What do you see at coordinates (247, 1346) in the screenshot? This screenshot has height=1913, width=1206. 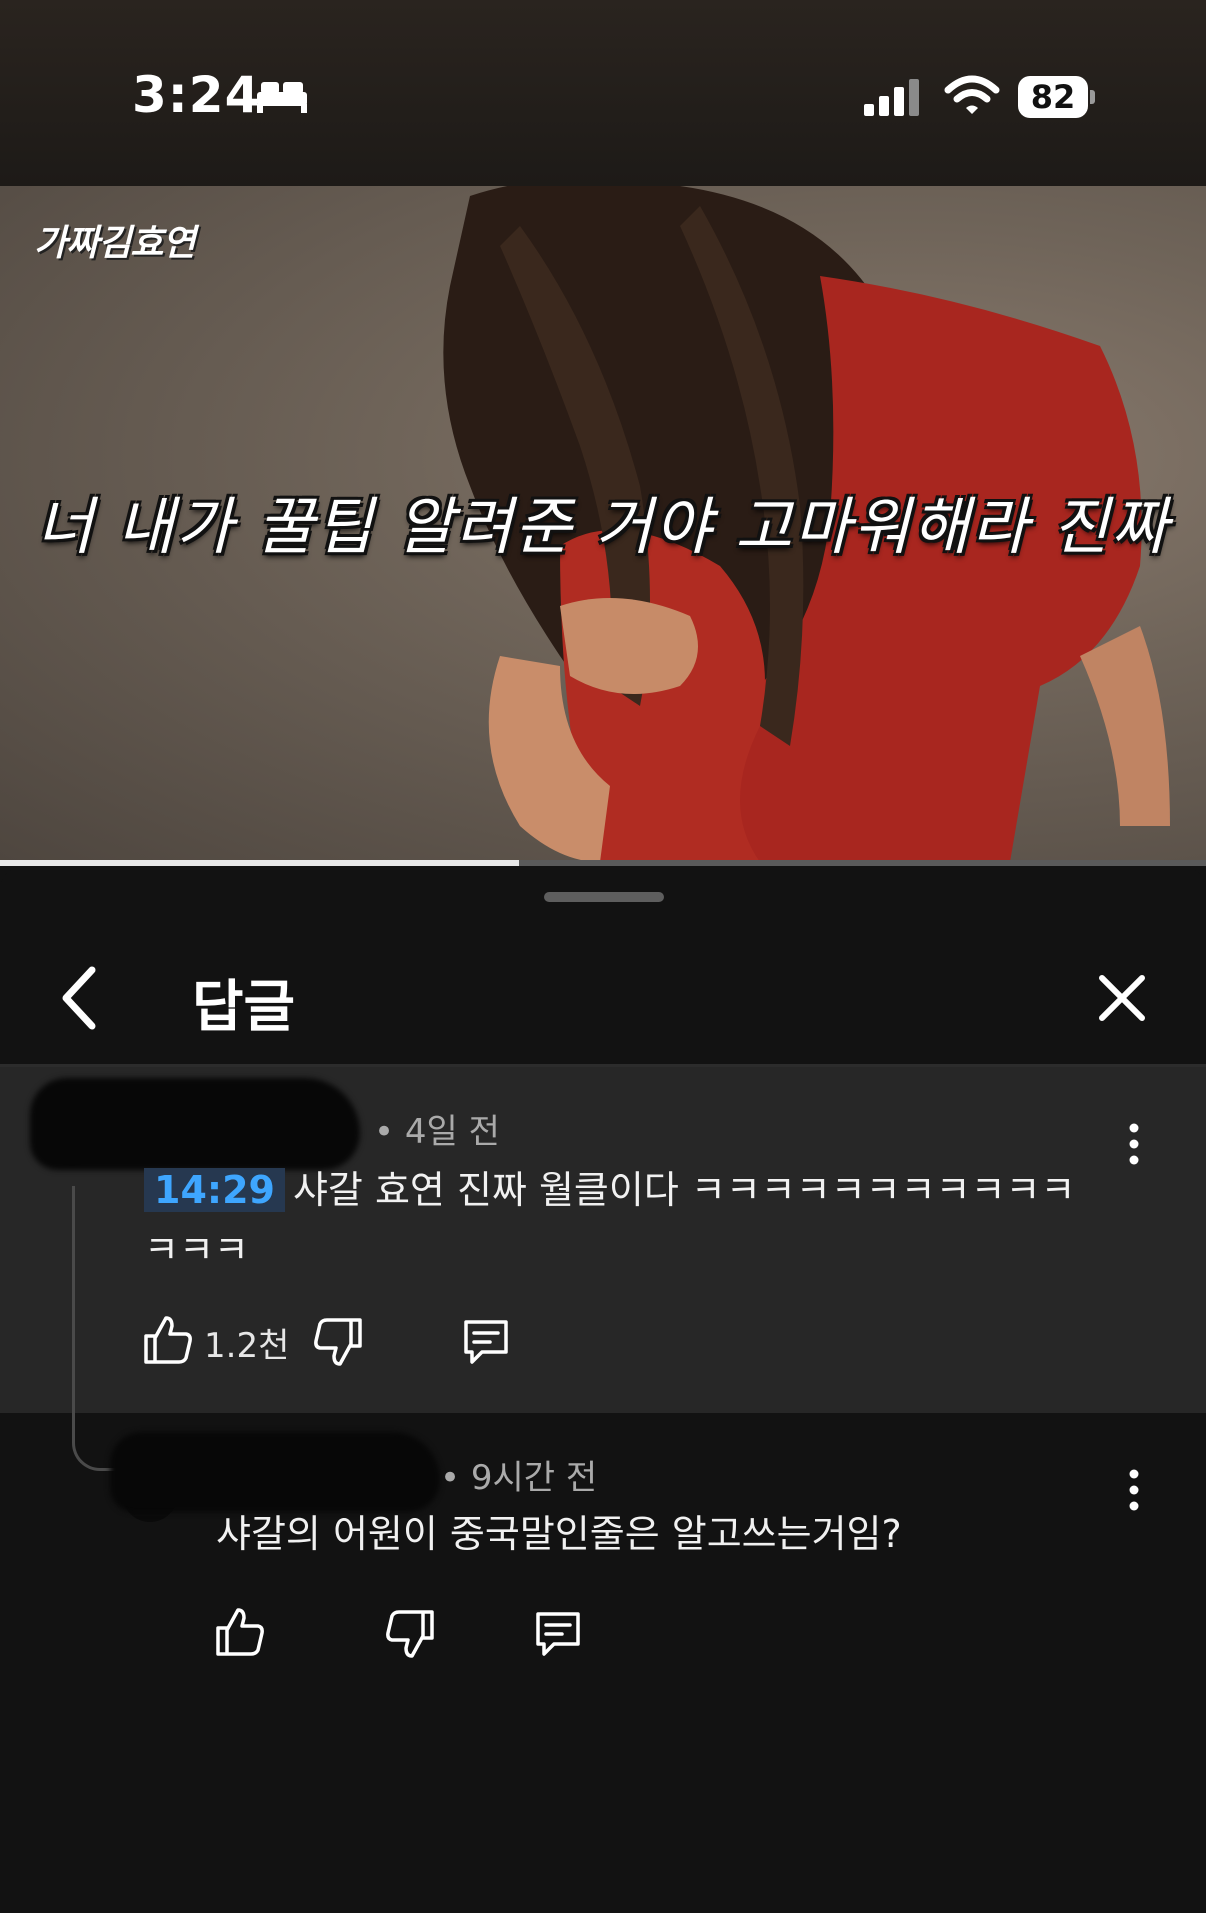 I see `like-count: 1.2천` at bounding box center [247, 1346].